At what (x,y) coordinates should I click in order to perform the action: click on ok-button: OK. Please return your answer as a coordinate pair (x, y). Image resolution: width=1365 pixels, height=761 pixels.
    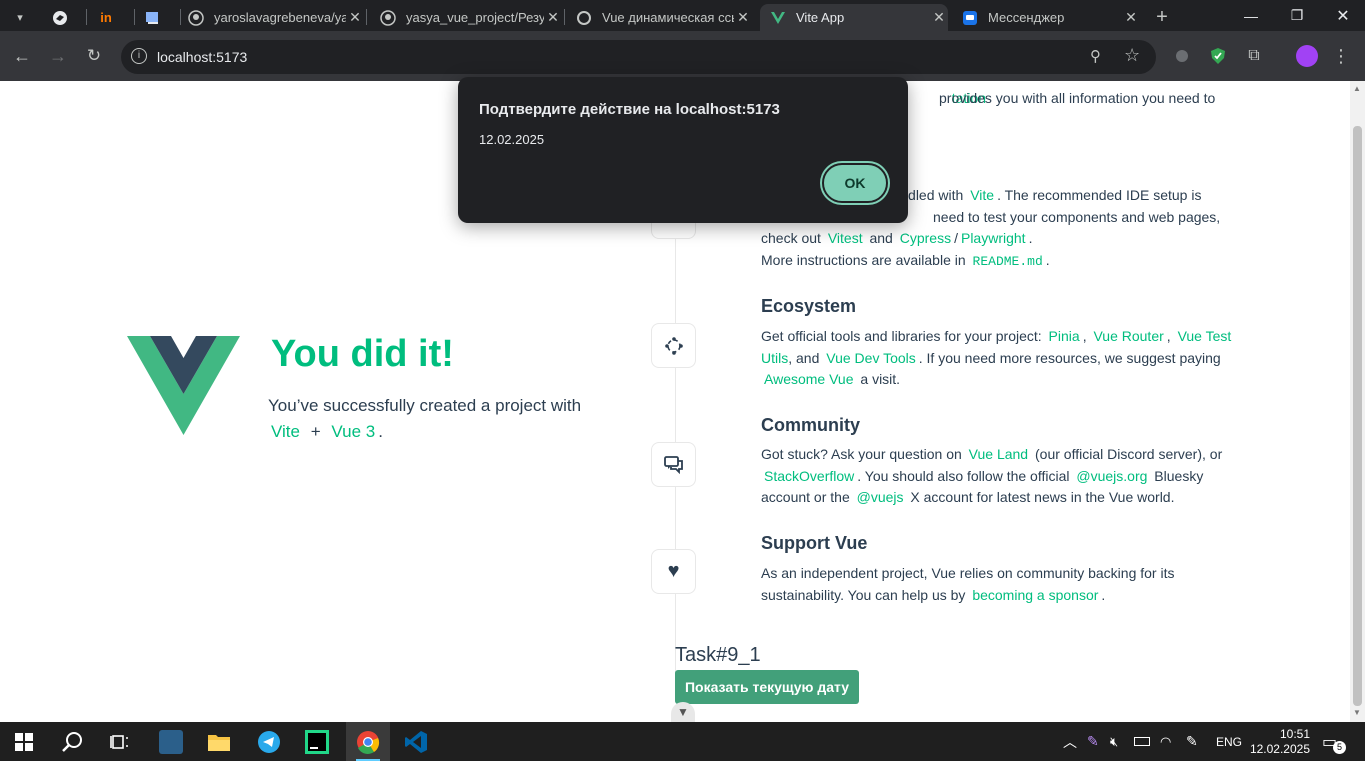
    Looking at the image, I should click on (855, 183).